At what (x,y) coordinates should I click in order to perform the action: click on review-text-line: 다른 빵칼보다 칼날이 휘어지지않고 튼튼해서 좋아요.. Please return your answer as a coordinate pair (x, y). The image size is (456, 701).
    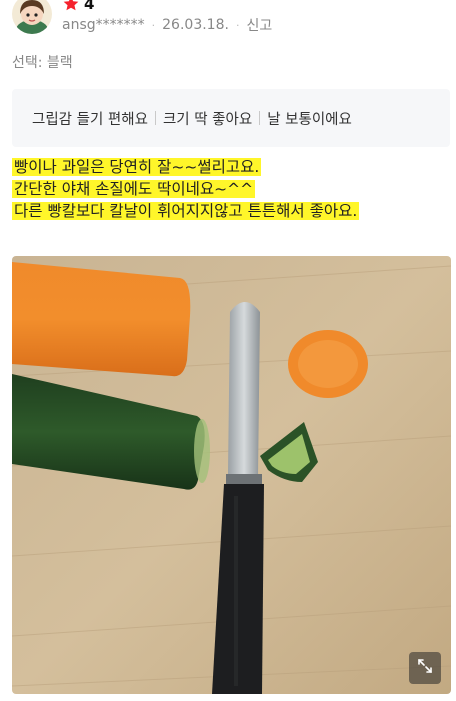
    Looking at the image, I should click on (186, 211).